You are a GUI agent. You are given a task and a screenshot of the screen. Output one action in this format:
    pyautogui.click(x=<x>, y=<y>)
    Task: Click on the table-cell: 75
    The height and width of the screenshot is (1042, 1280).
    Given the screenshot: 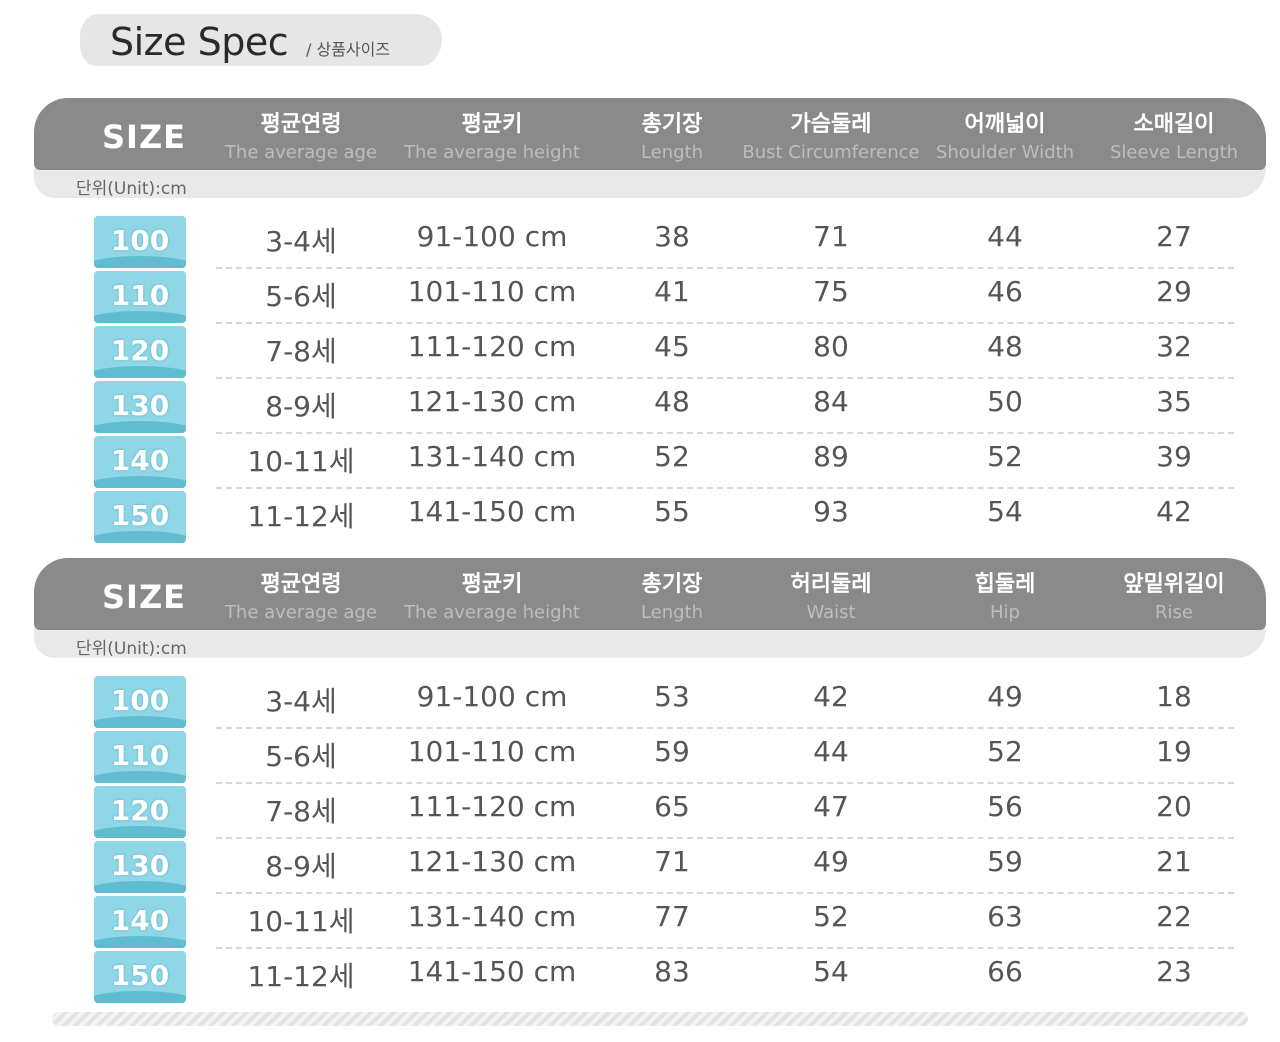 What is the action you would take?
    pyautogui.click(x=831, y=291)
    